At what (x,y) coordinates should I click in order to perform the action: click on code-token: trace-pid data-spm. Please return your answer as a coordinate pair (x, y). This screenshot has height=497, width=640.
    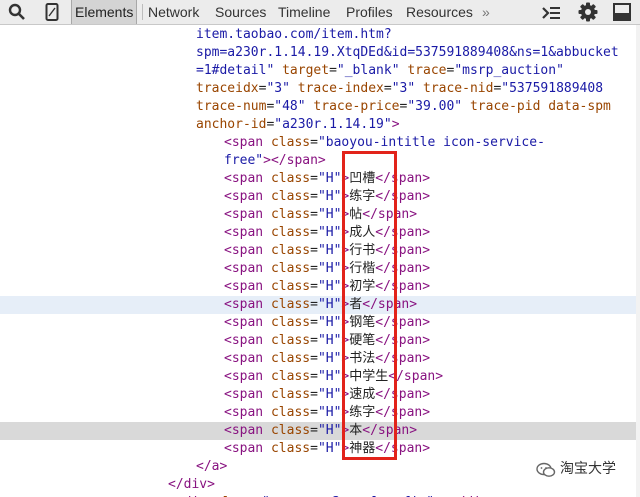
    Looking at the image, I should click on (536, 106).